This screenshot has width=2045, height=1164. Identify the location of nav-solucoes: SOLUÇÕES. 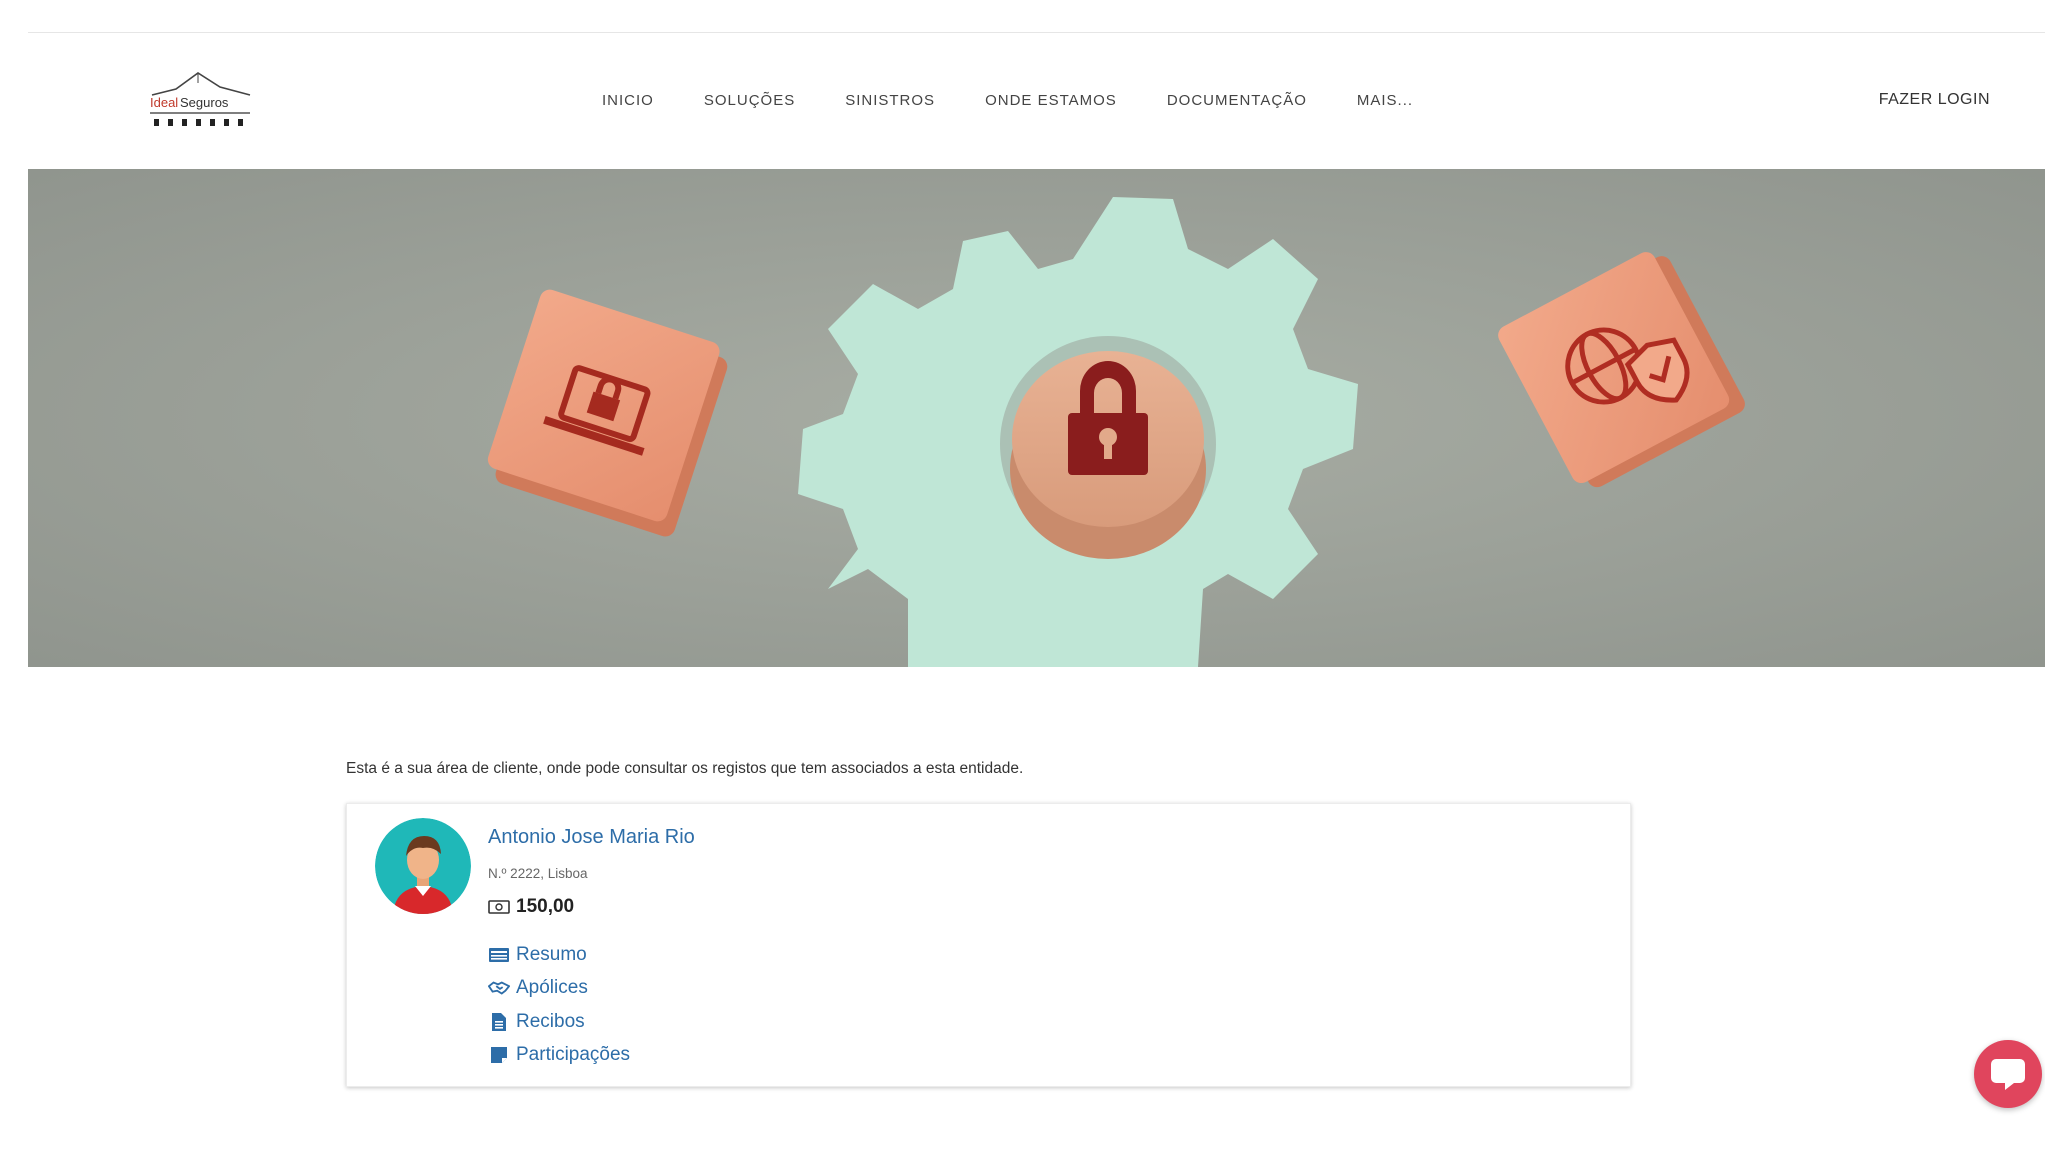
(749, 100).